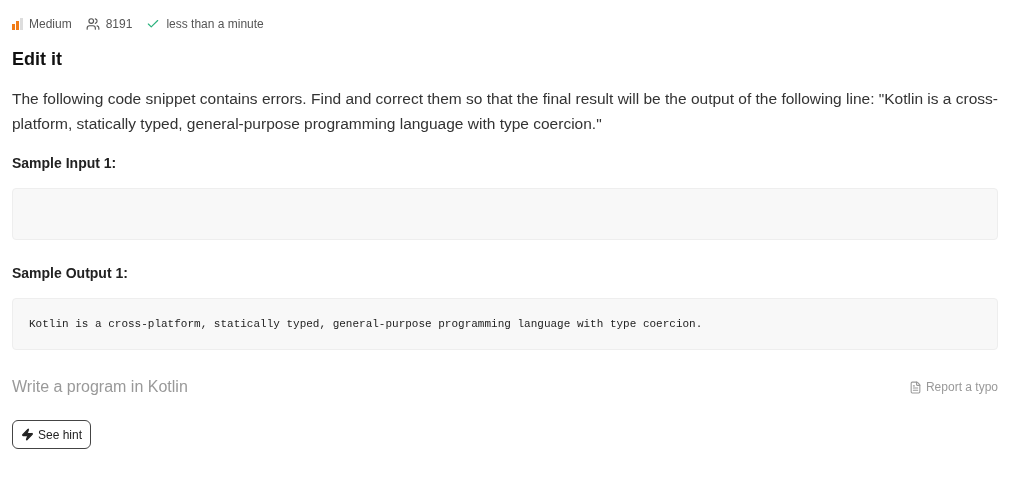 The image size is (1024, 481). I want to click on solver-count: 8191, so click(119, 24).